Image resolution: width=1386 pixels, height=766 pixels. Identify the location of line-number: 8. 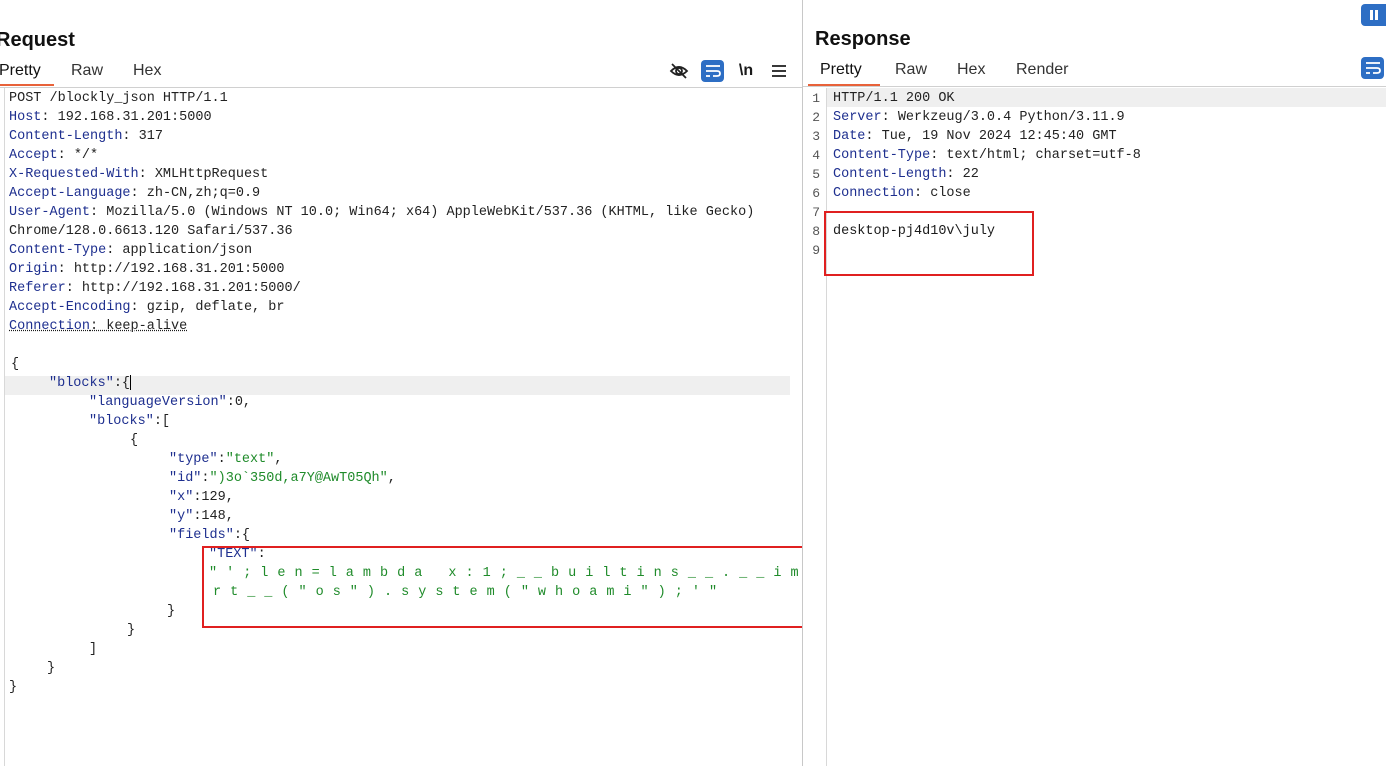
(816, 231).